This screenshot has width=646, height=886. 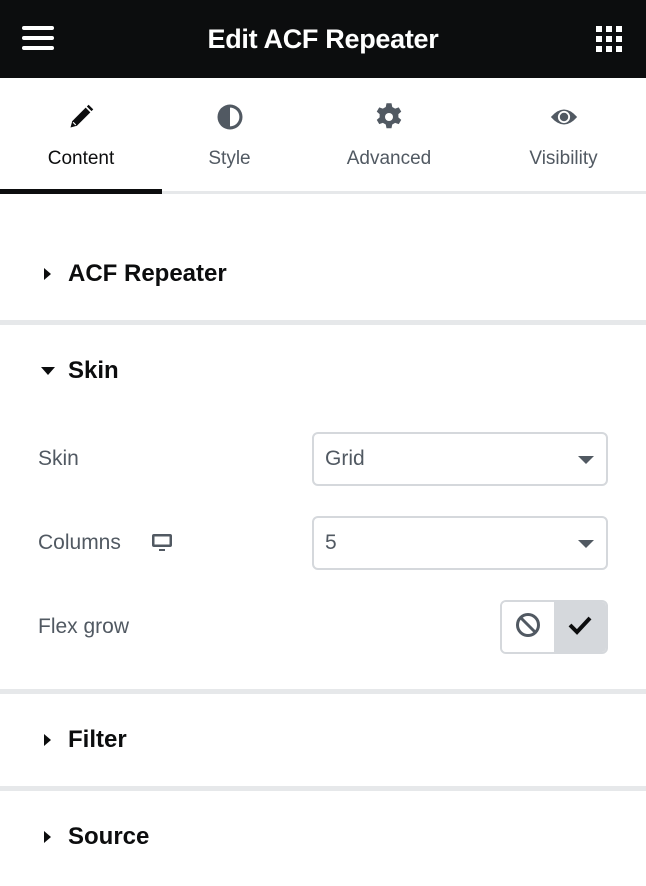 I want to click on check-icon, so click(x=580, y=627).